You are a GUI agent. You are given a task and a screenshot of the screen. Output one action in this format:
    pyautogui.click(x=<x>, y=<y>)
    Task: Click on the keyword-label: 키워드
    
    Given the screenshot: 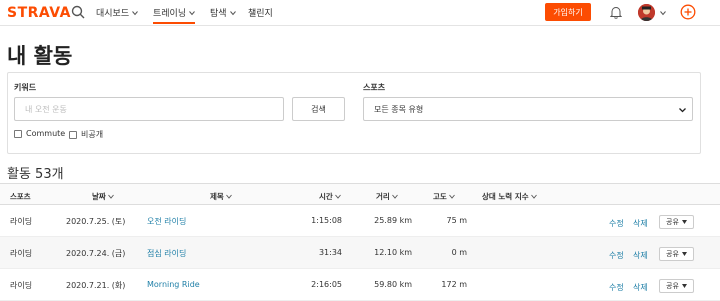 What is the action you would take?
    pyautogui.click(x=25, y=87)
    